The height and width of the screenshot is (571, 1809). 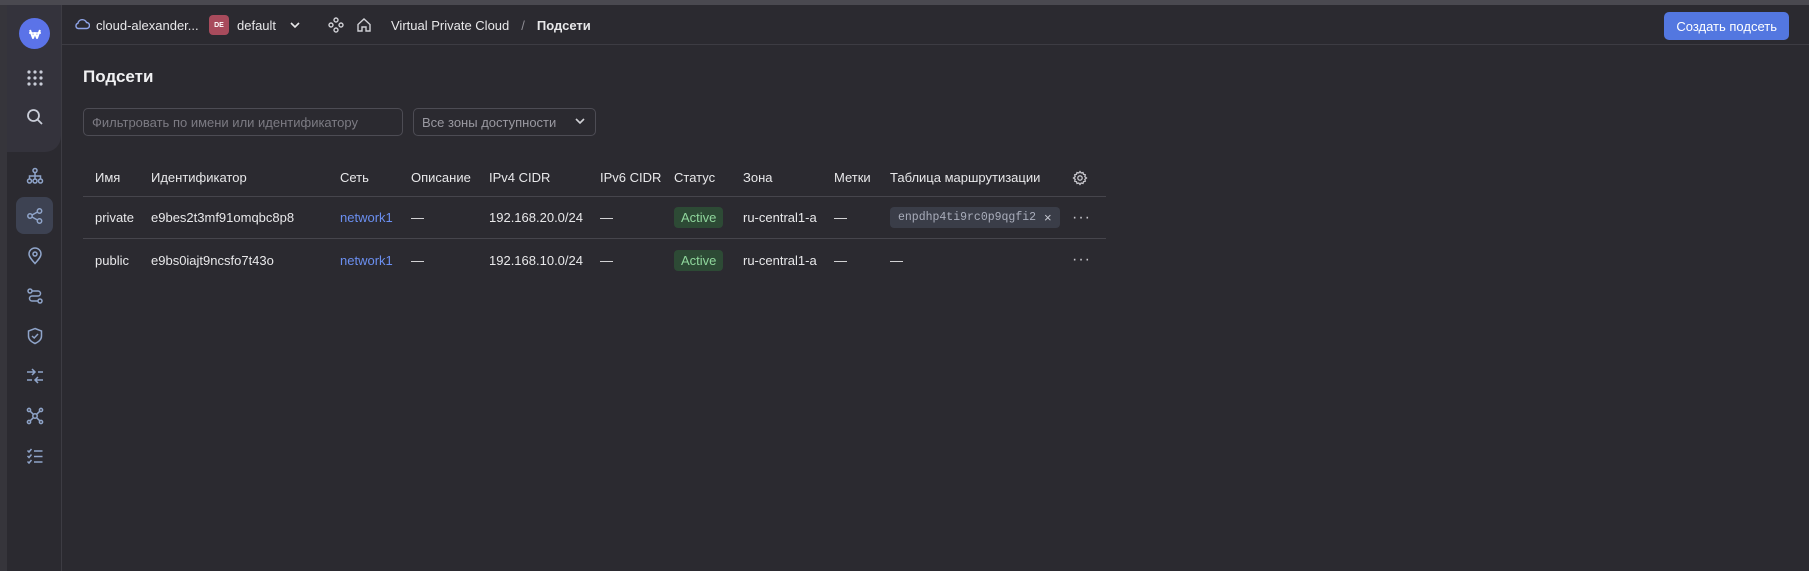 I want to click on services-grid-icon, so click(x=34, y=77).